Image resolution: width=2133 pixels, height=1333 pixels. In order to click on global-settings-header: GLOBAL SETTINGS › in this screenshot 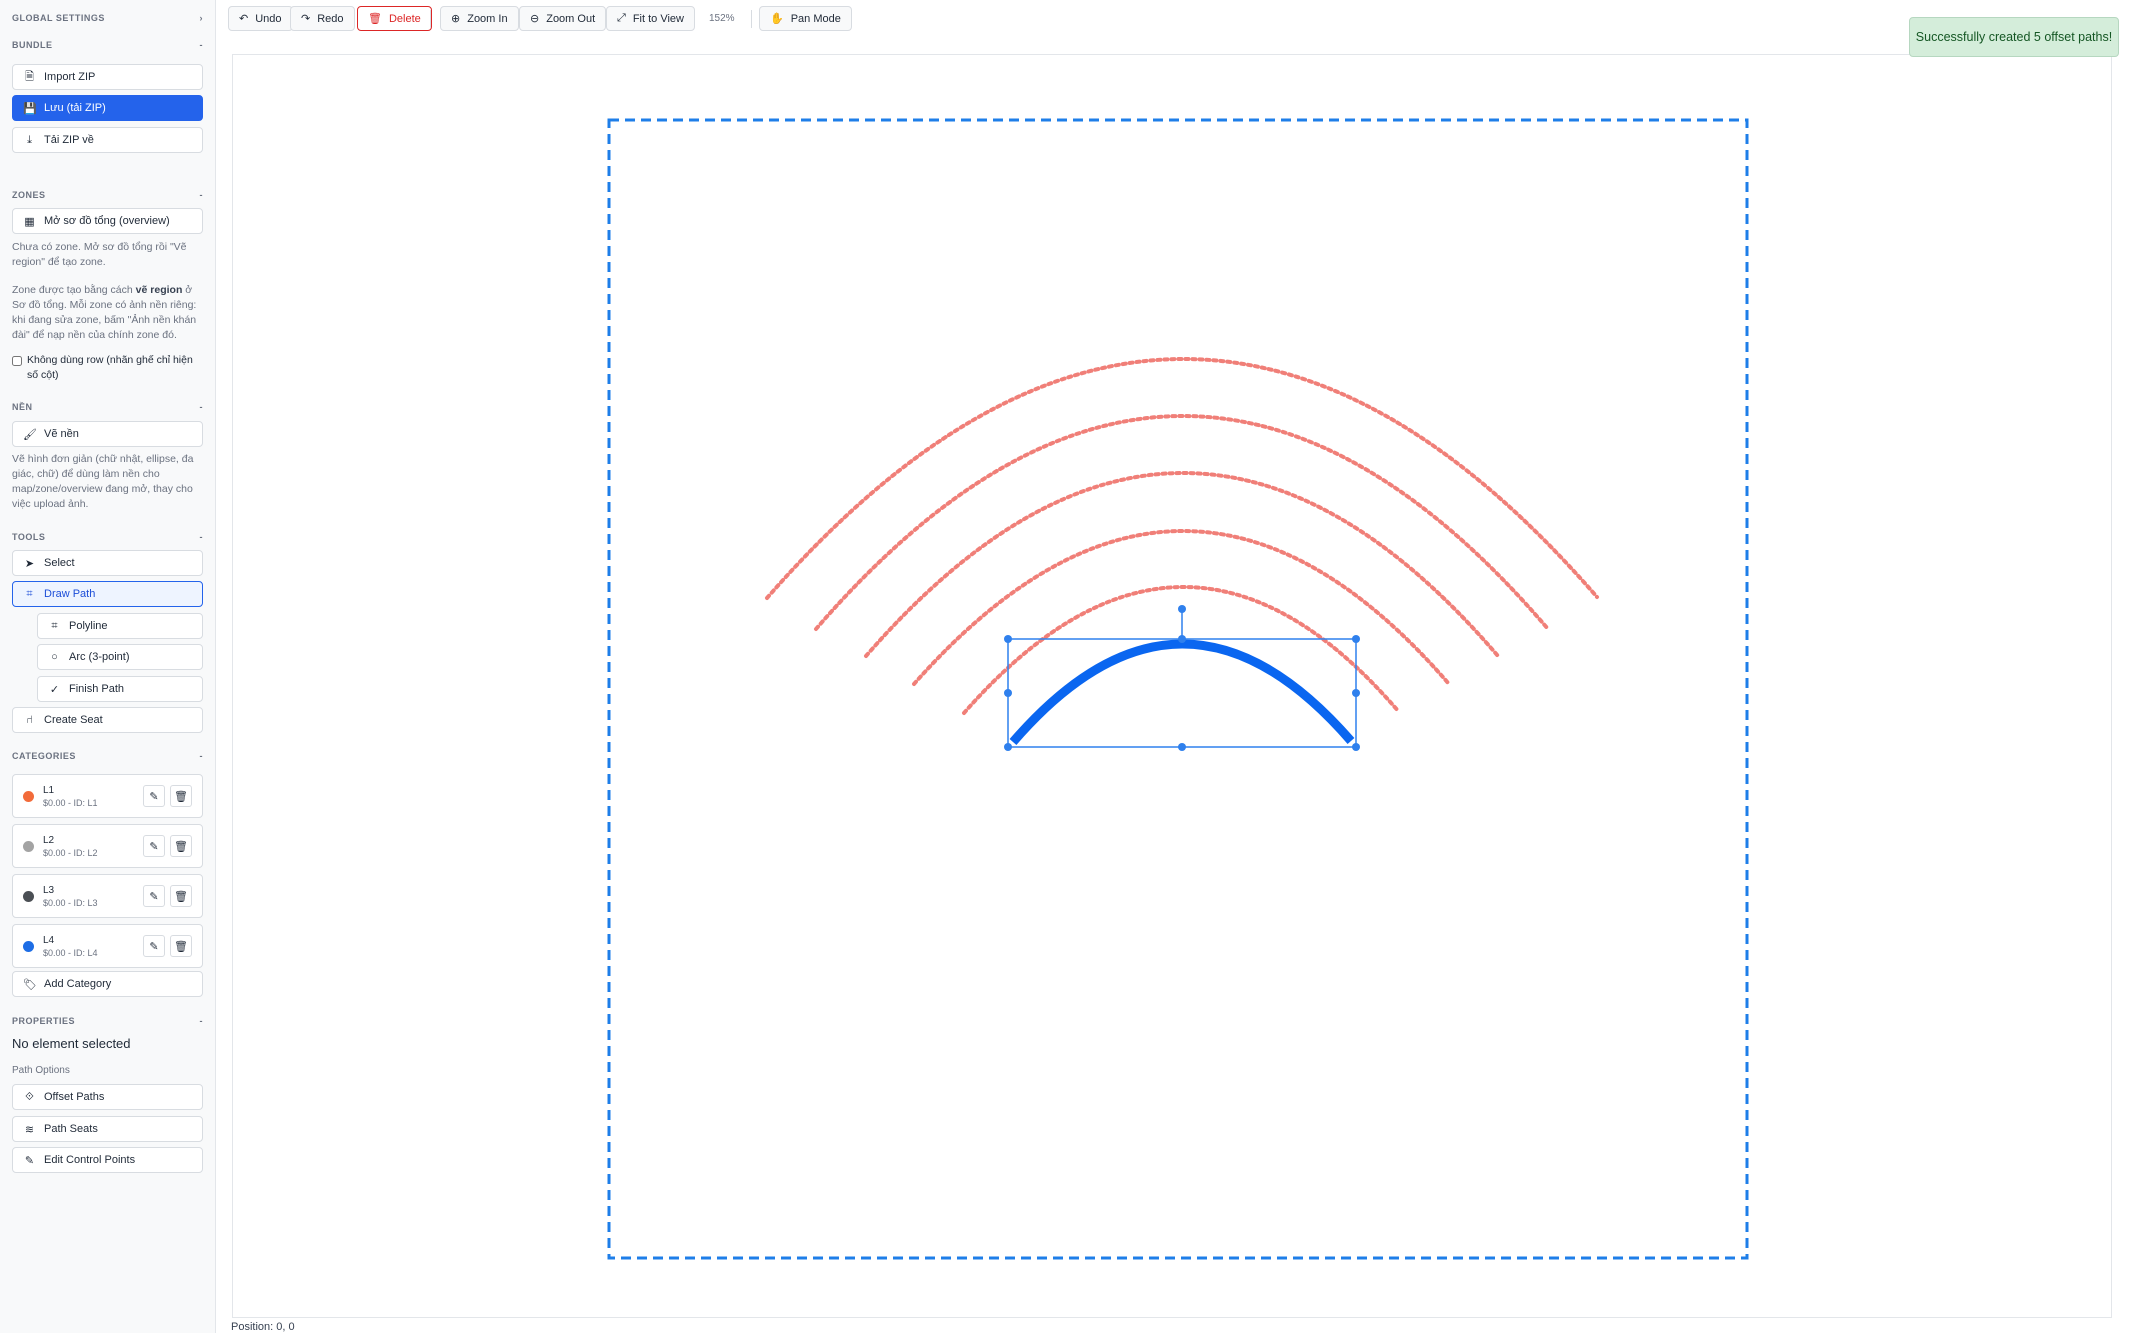, I will do `click(107, 18)`.